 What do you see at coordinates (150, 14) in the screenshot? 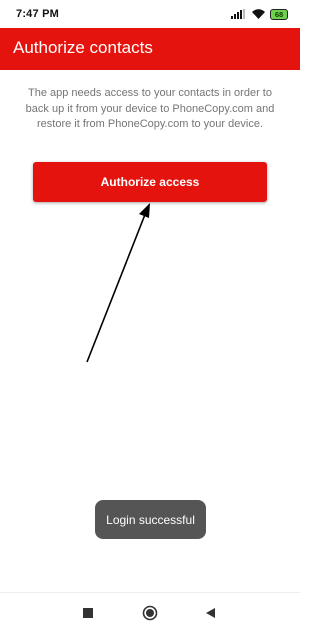
I see `status-bar: 7:47 PM 68` at bounding box center [150, 14].